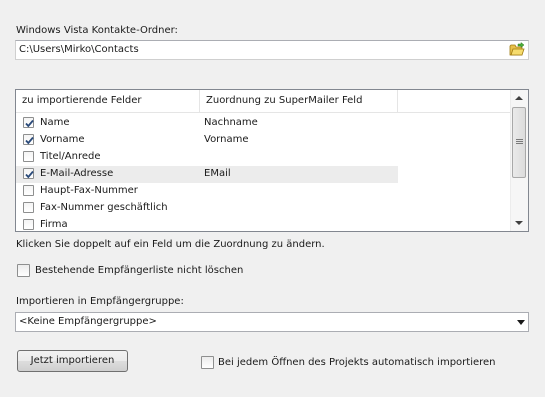 The image size is (545, 397). I want to click on list-item: Firma, so click(207, 224).